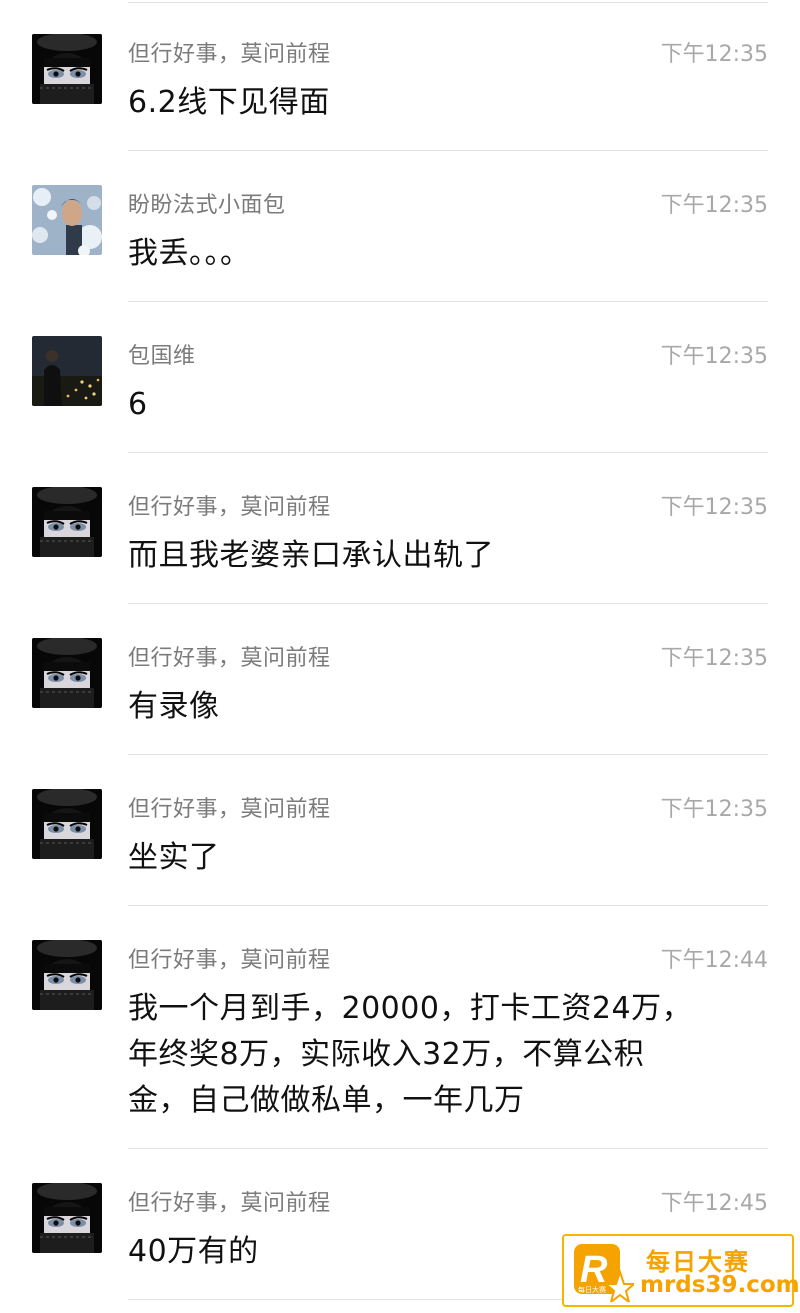 Image resolution: width=800 pixels, height=1313 pixels. I want to click on message-text-line: 而且我老婆亲口承认出轨了, so click(311, 555).